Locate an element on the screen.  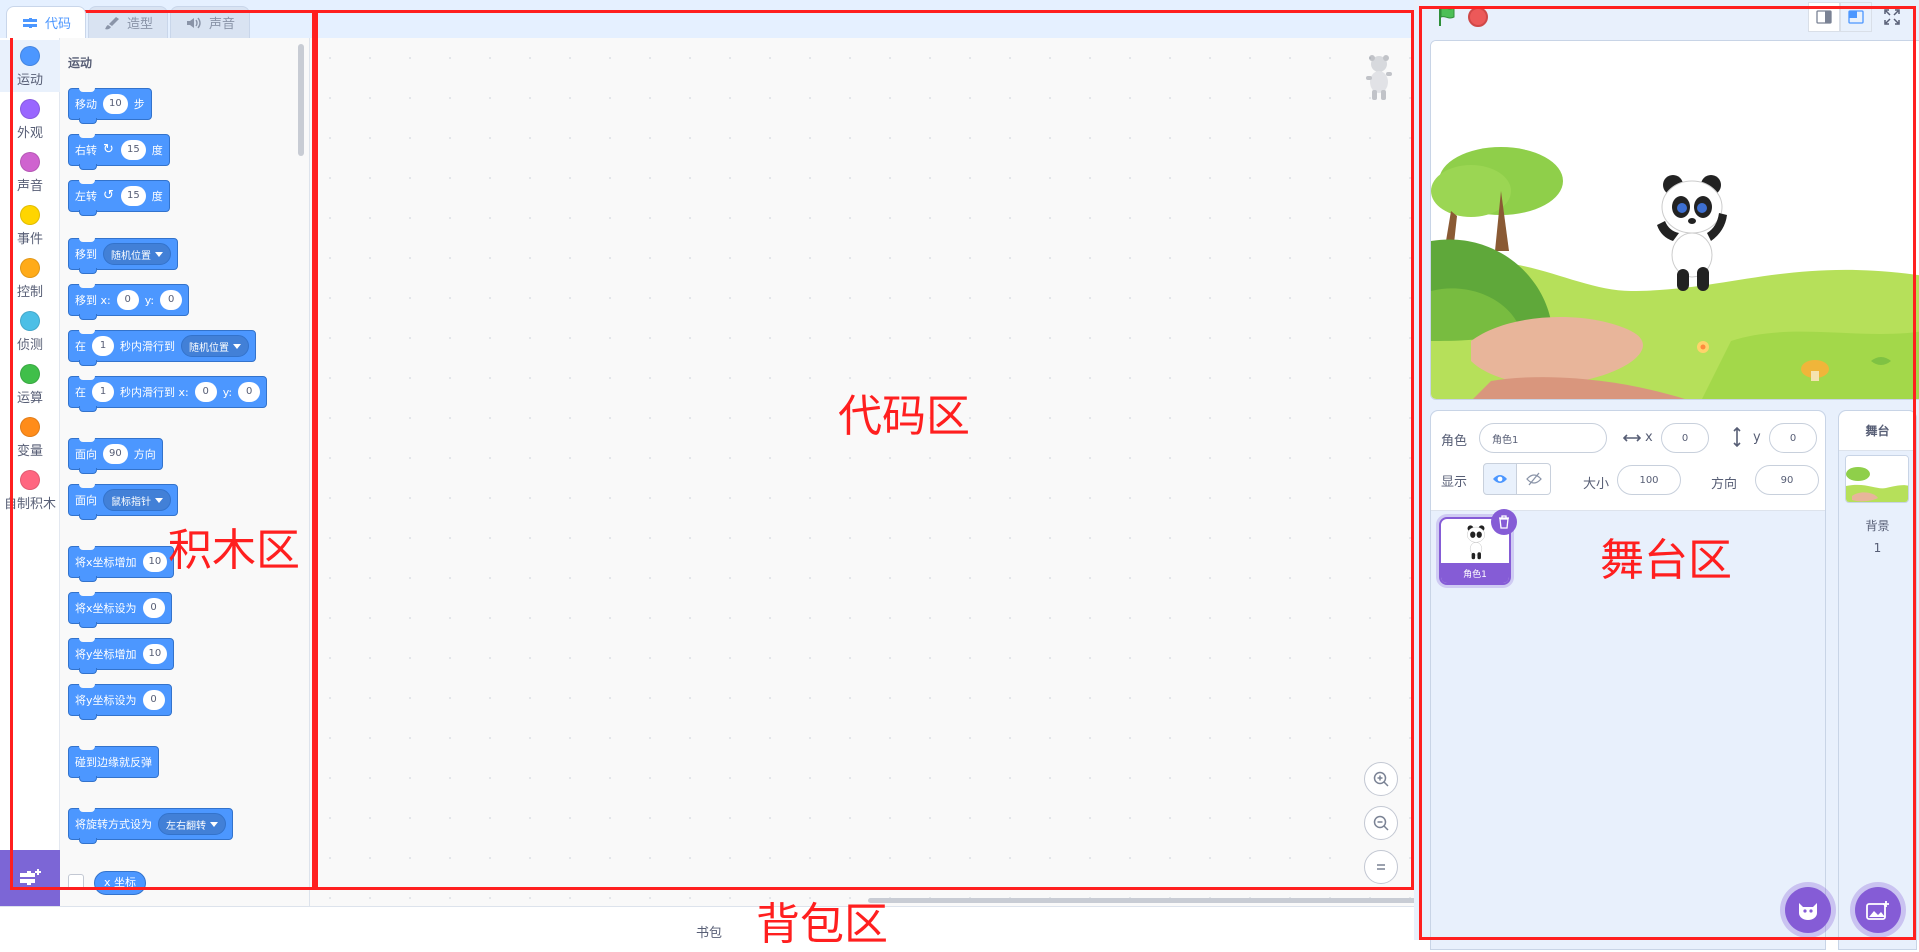
zoom-out-button is located at coordinates (1381, 823).